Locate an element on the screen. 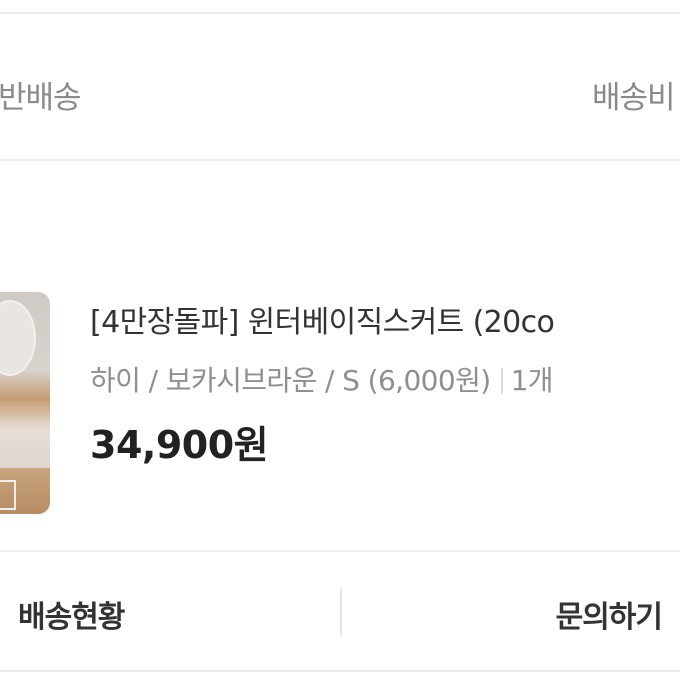 The height and width of the screenshot is (680, 680). section-divider is located at coordinates (340, 160).